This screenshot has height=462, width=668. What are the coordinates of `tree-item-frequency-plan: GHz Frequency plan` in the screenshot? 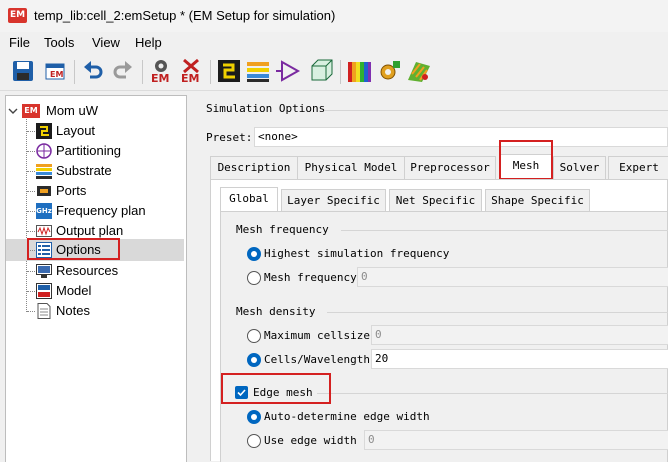 It's located at (95, 211).